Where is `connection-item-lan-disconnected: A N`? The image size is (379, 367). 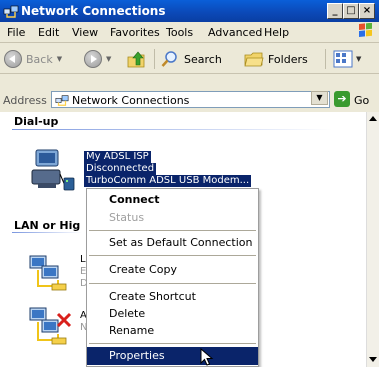
connection-item-lan-disconnected: A N is located at coordinates (58, 326).